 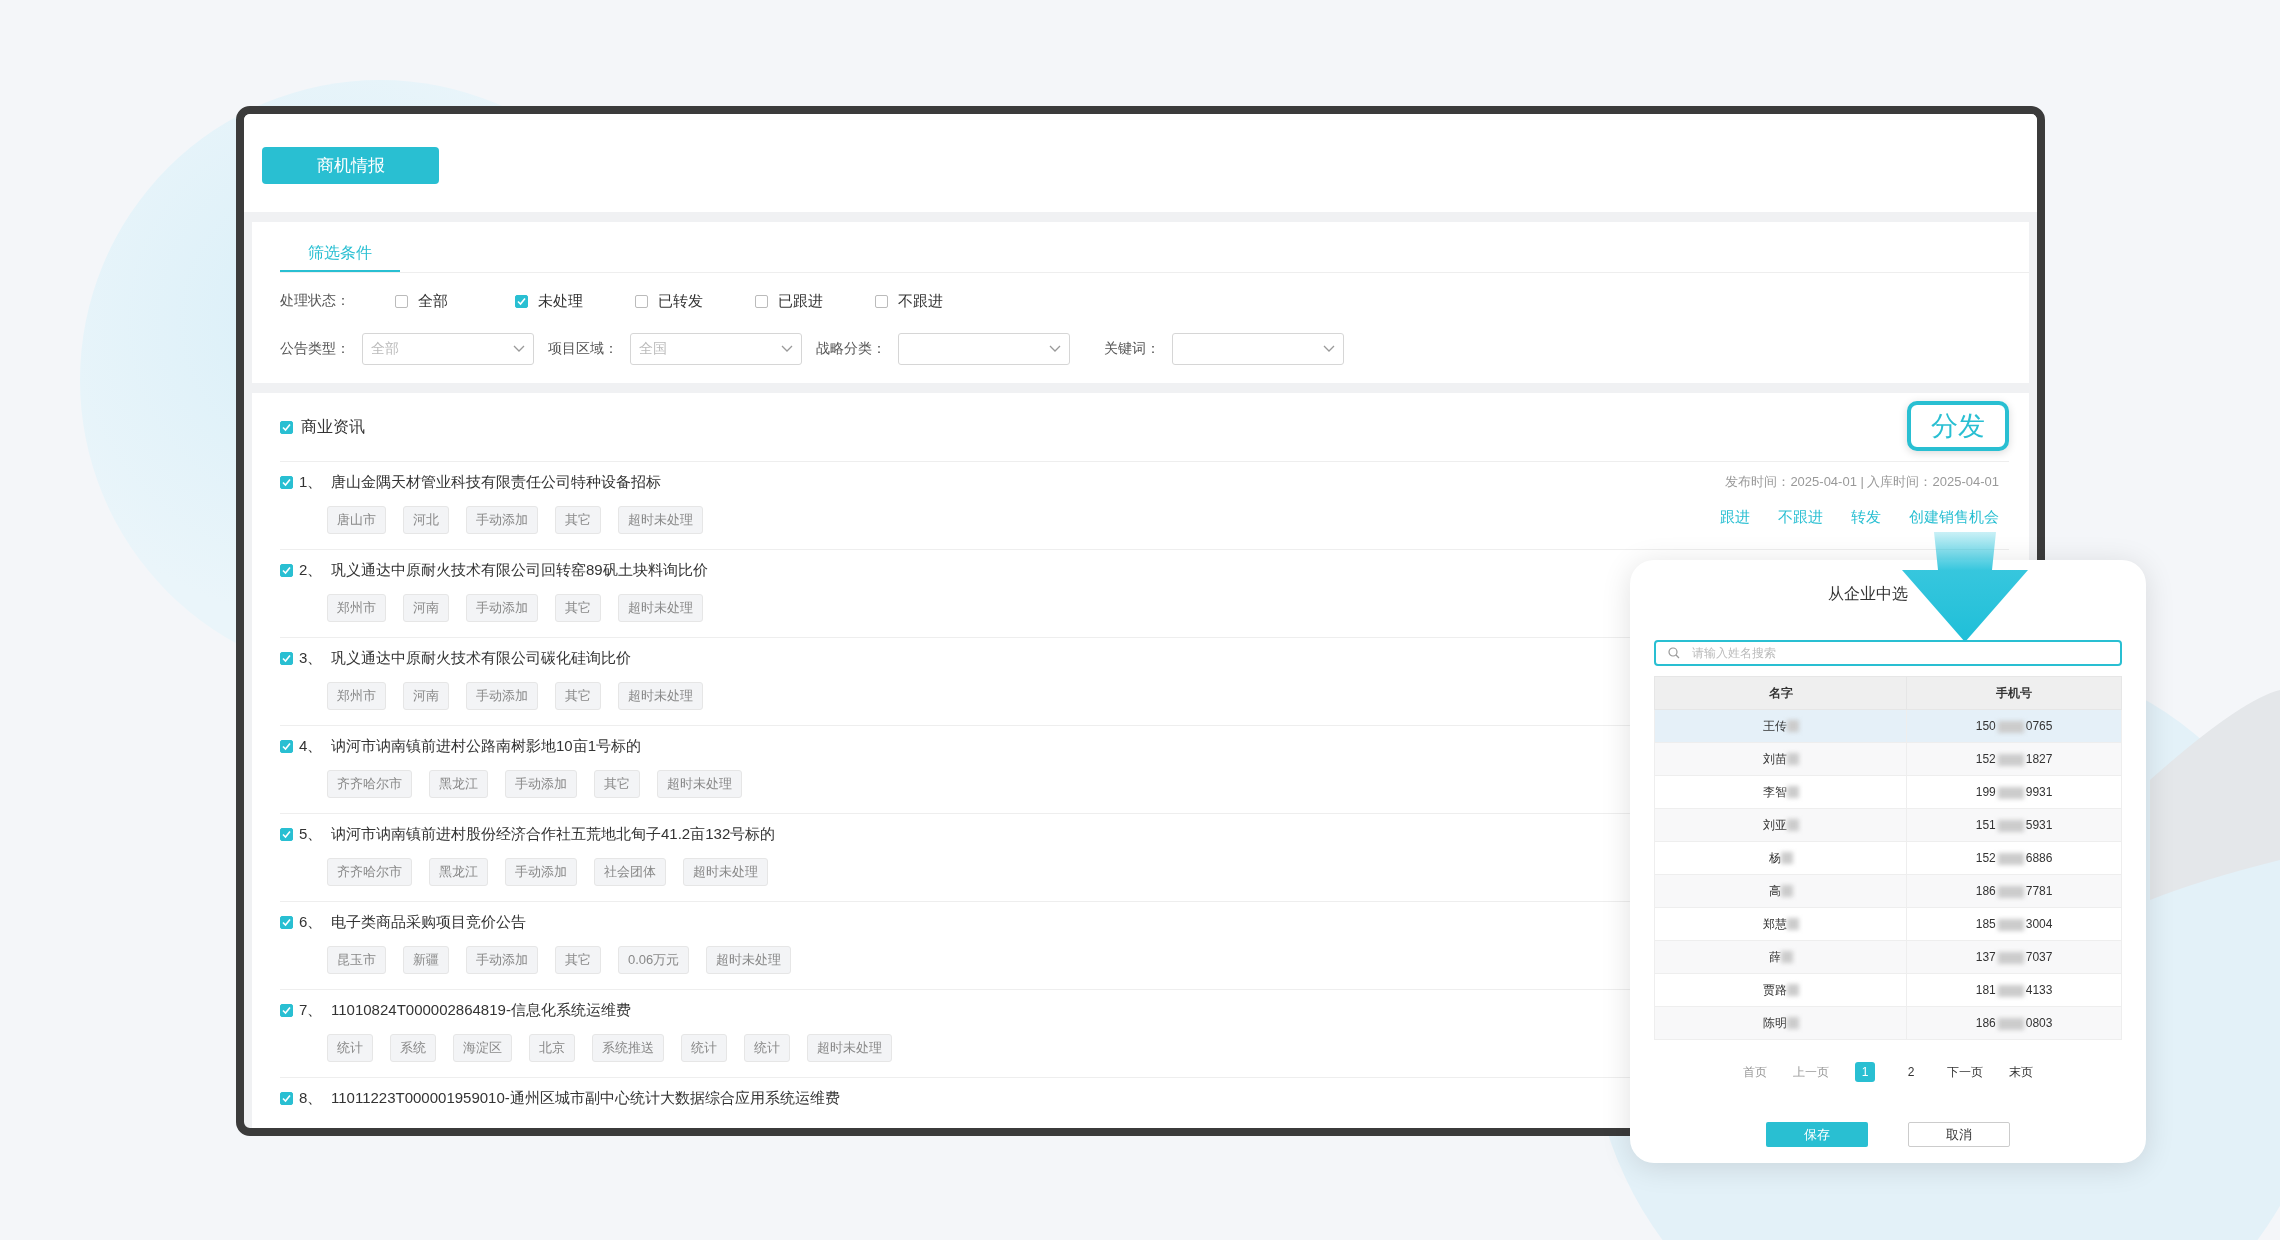 I want to click on item-title: 讷河市讷南镇前进村股份经济合作社五荒地北甸子41.2亩132号标的, so click(x=553, y=834).